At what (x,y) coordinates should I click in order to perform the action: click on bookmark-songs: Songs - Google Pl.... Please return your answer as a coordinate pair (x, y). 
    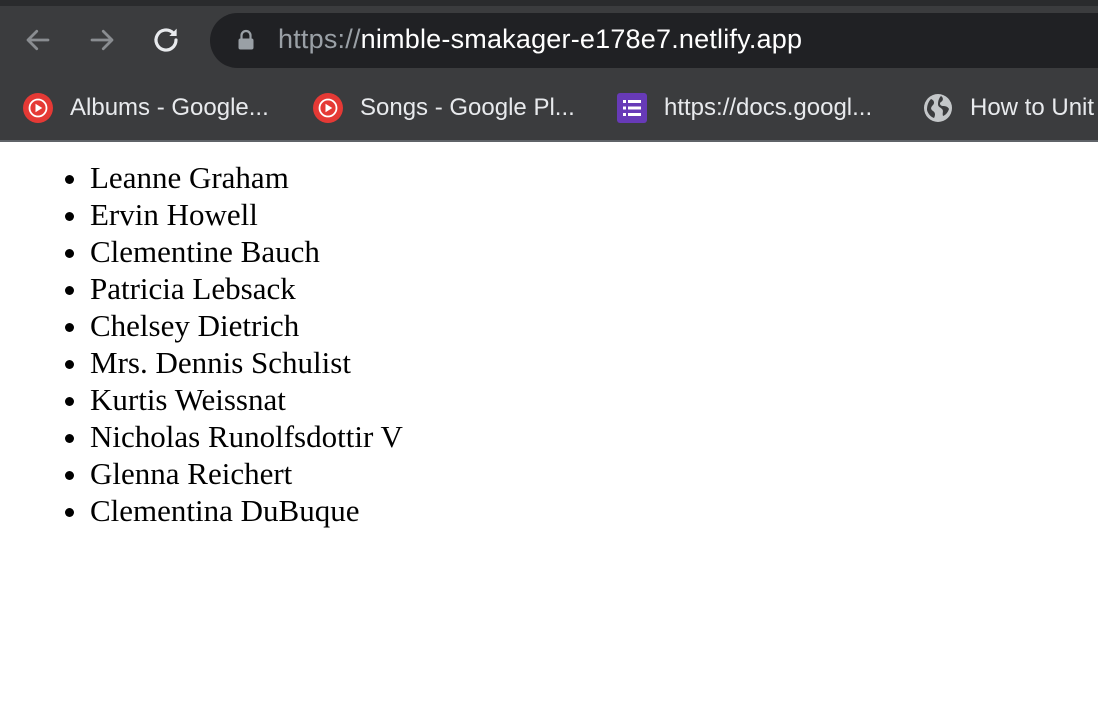
    Looking at the image, I should click on (443, 108).